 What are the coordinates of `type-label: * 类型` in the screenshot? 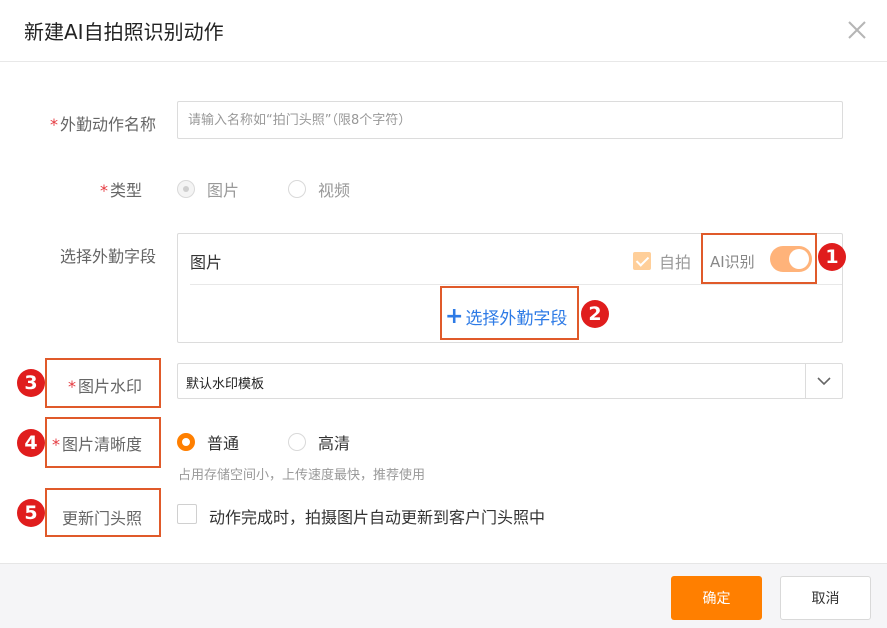 It's located at (120, 190).